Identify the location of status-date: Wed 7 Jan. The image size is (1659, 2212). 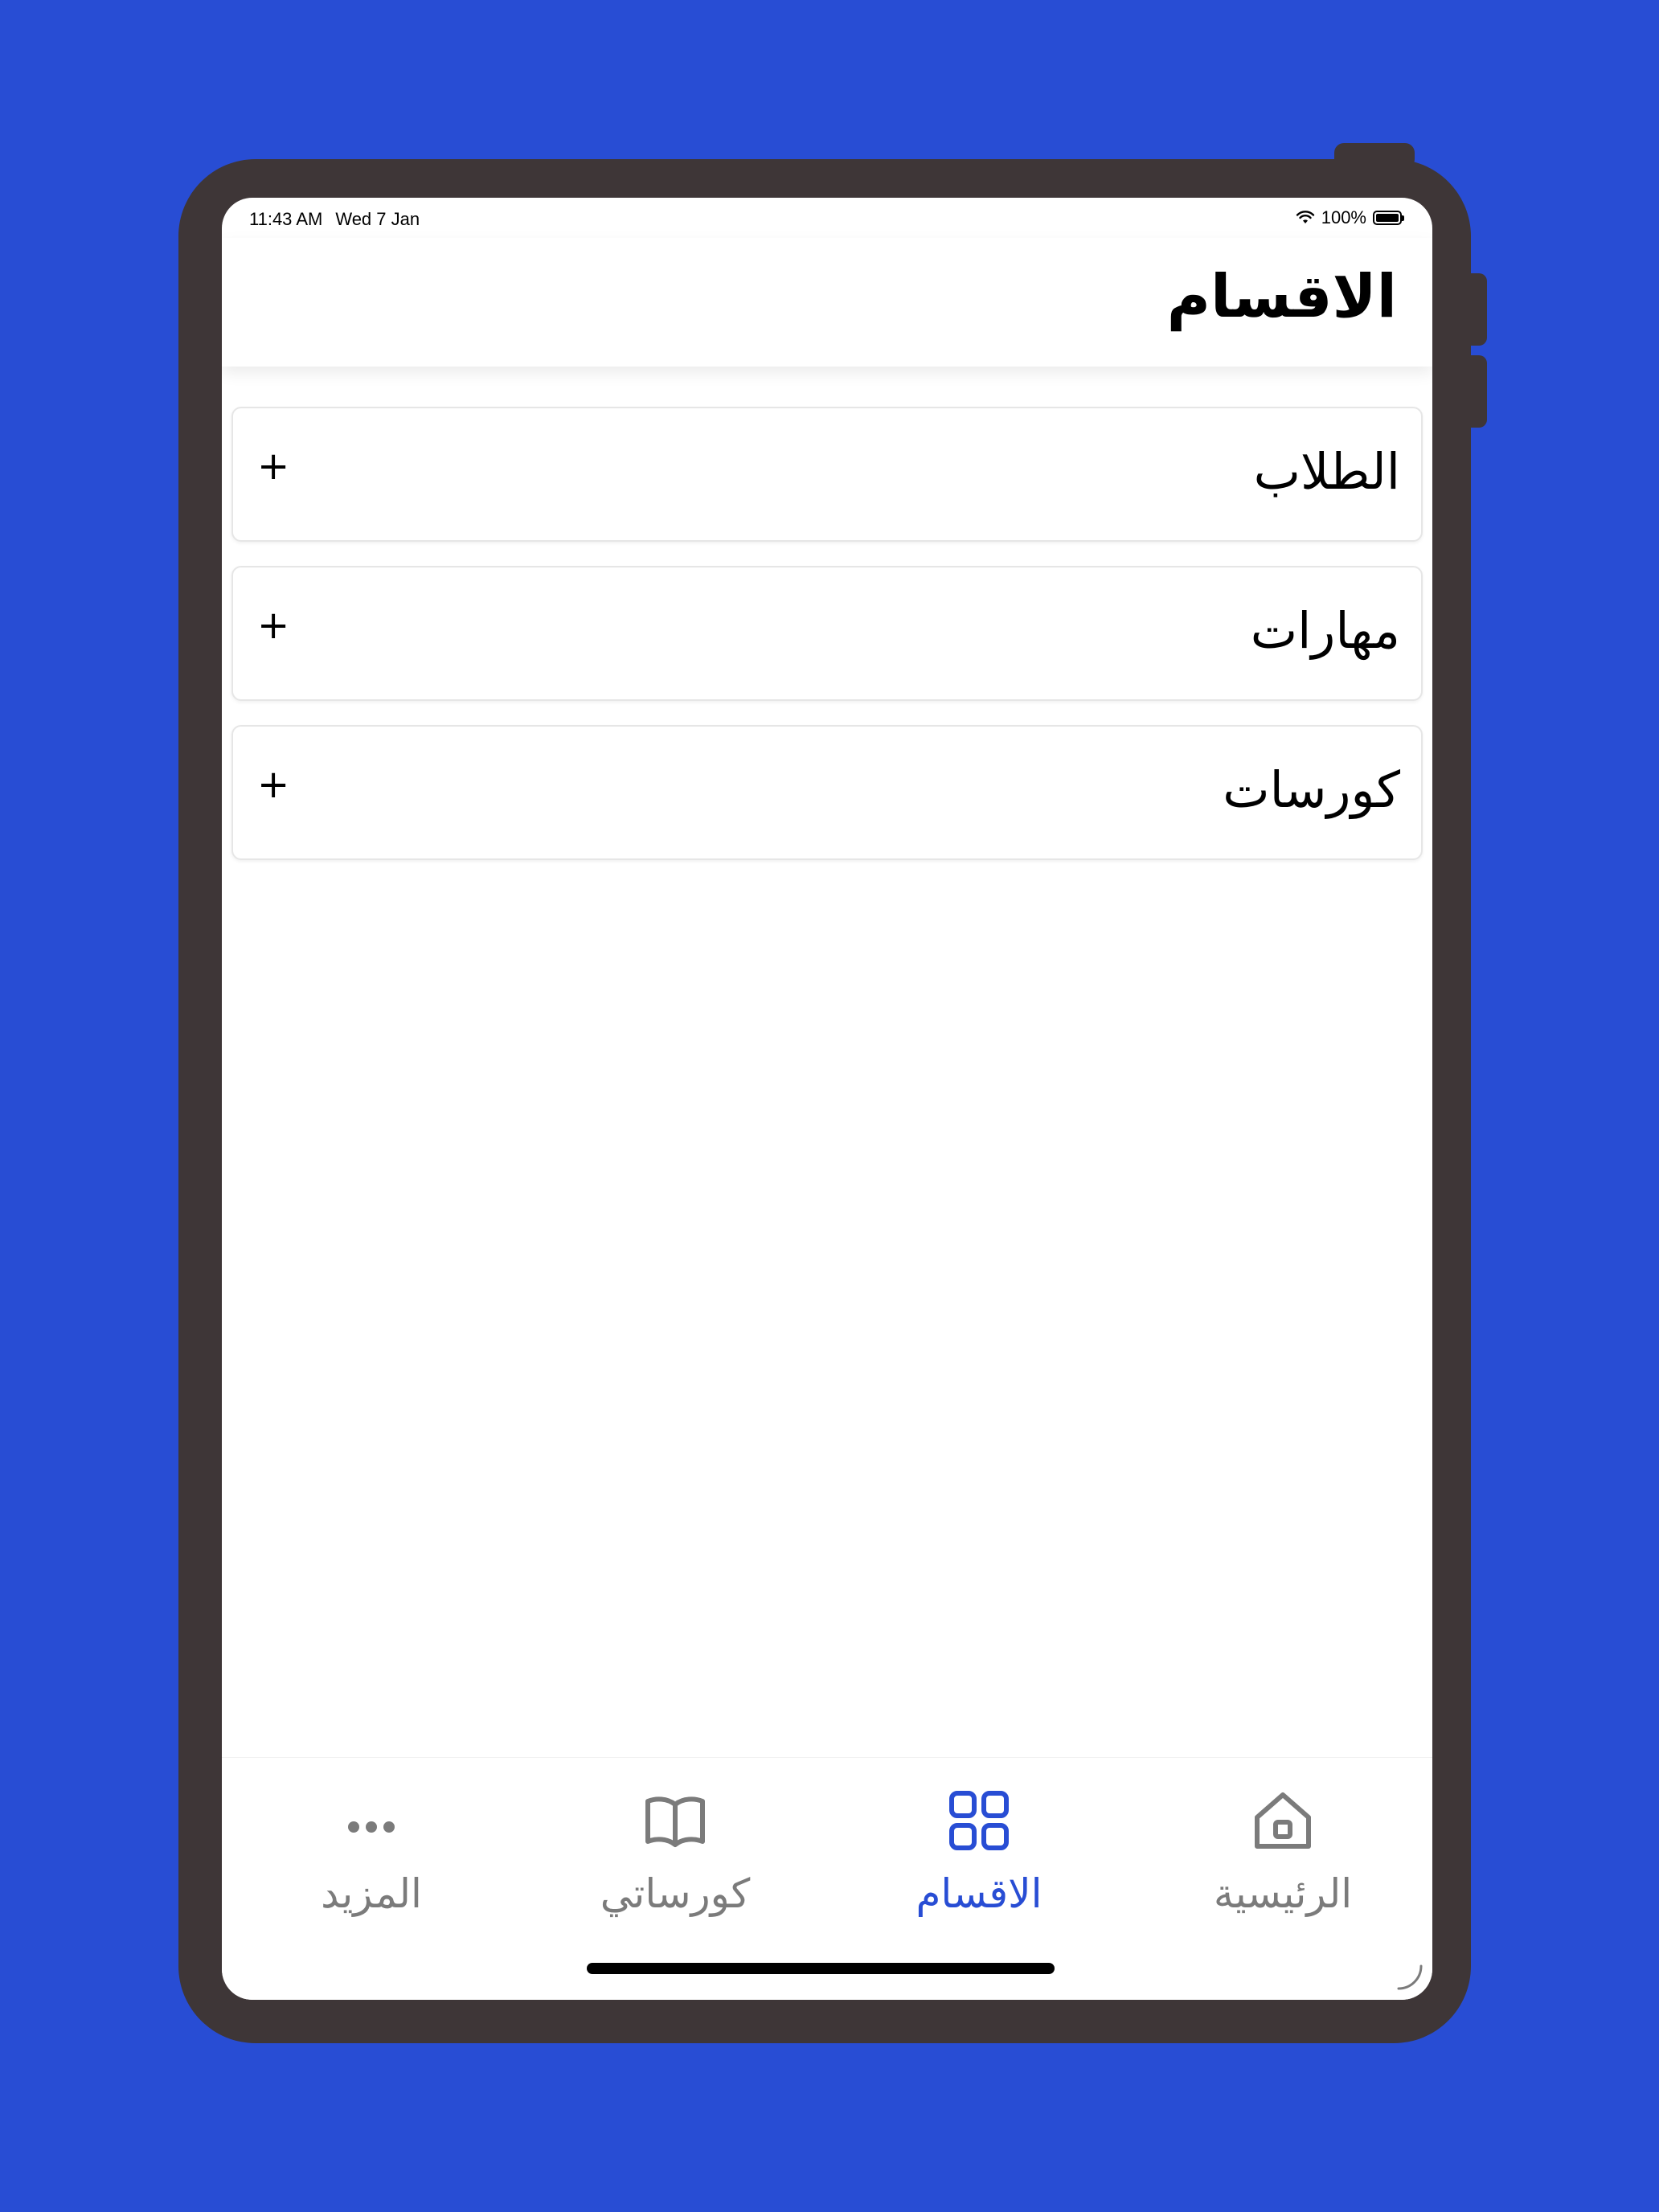
(377, 219).